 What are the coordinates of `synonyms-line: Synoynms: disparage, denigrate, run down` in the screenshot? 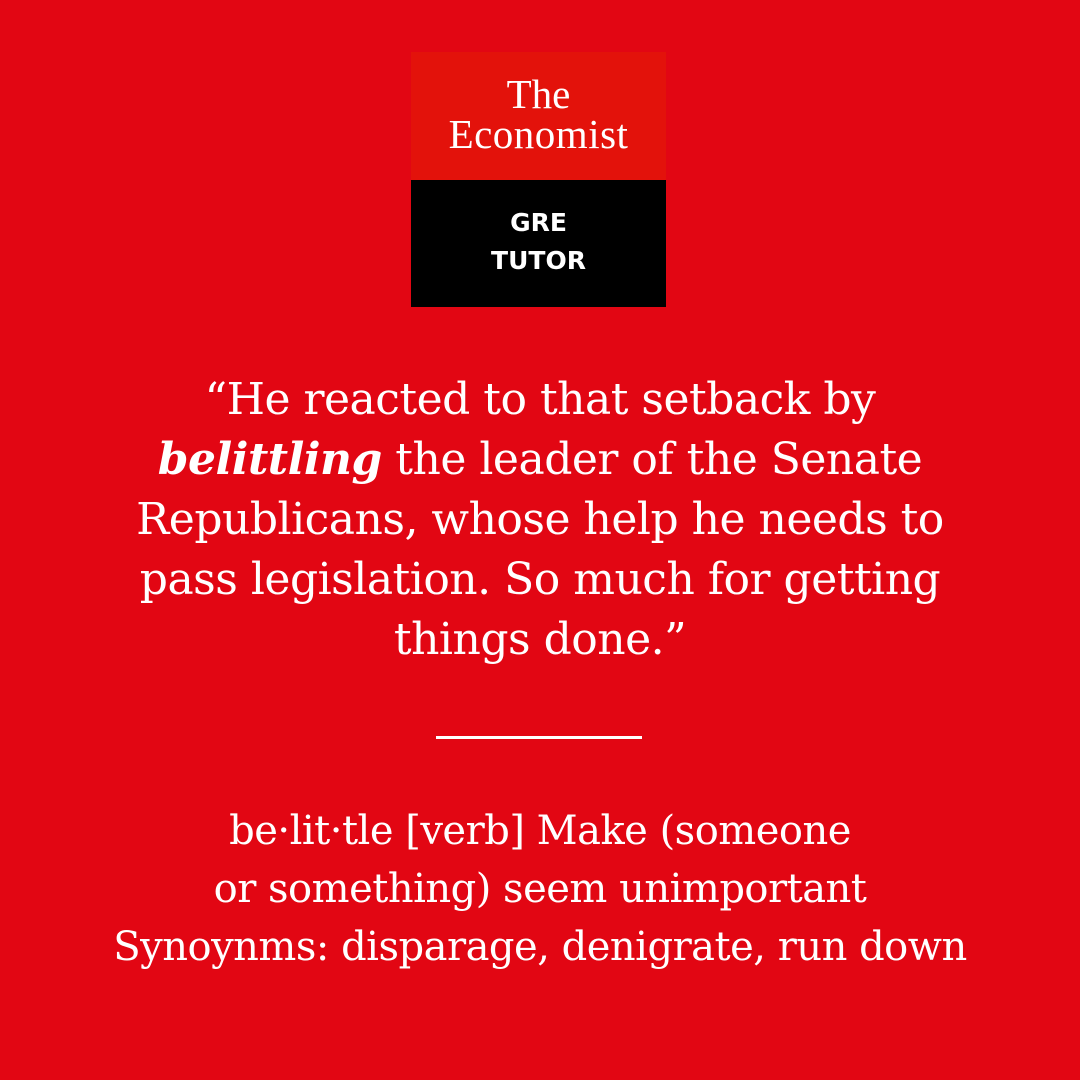 It's located at (540, 947).